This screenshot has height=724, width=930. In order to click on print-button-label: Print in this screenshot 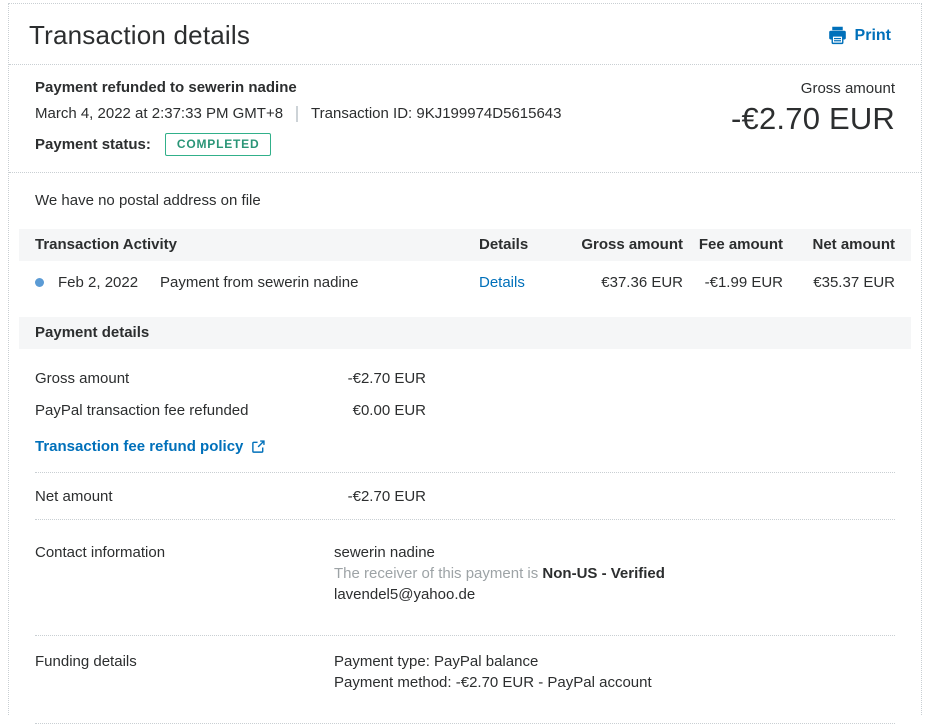, I will do `click(872, 35)`.